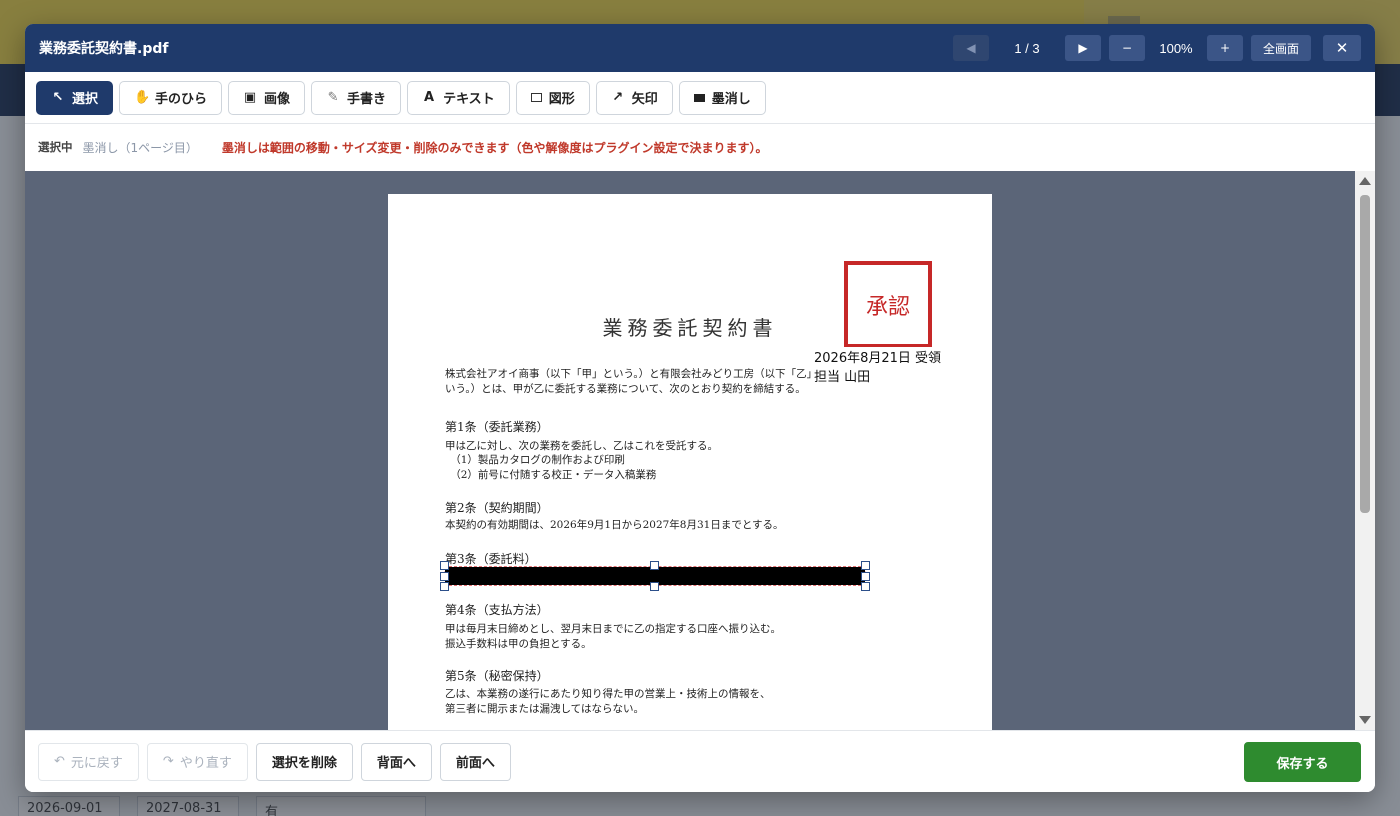  I want to click on article-heading: 第5条（秘密保持）, so click(497, 676).